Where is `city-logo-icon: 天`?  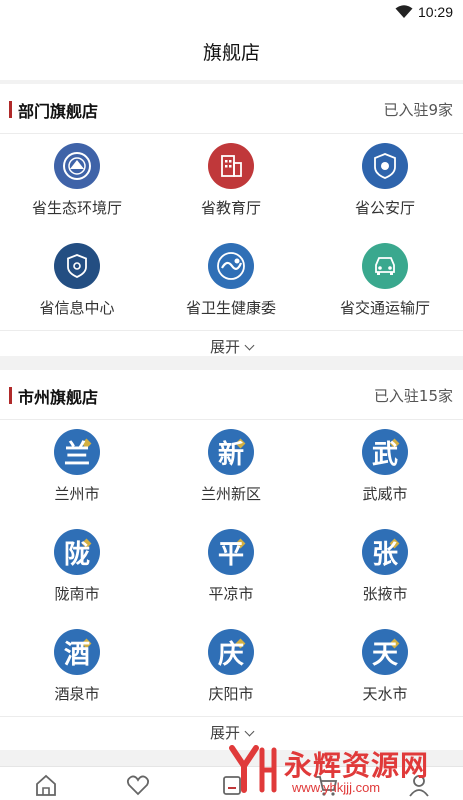 city-logo-icon: 天 is located at coordinates (385, 652).